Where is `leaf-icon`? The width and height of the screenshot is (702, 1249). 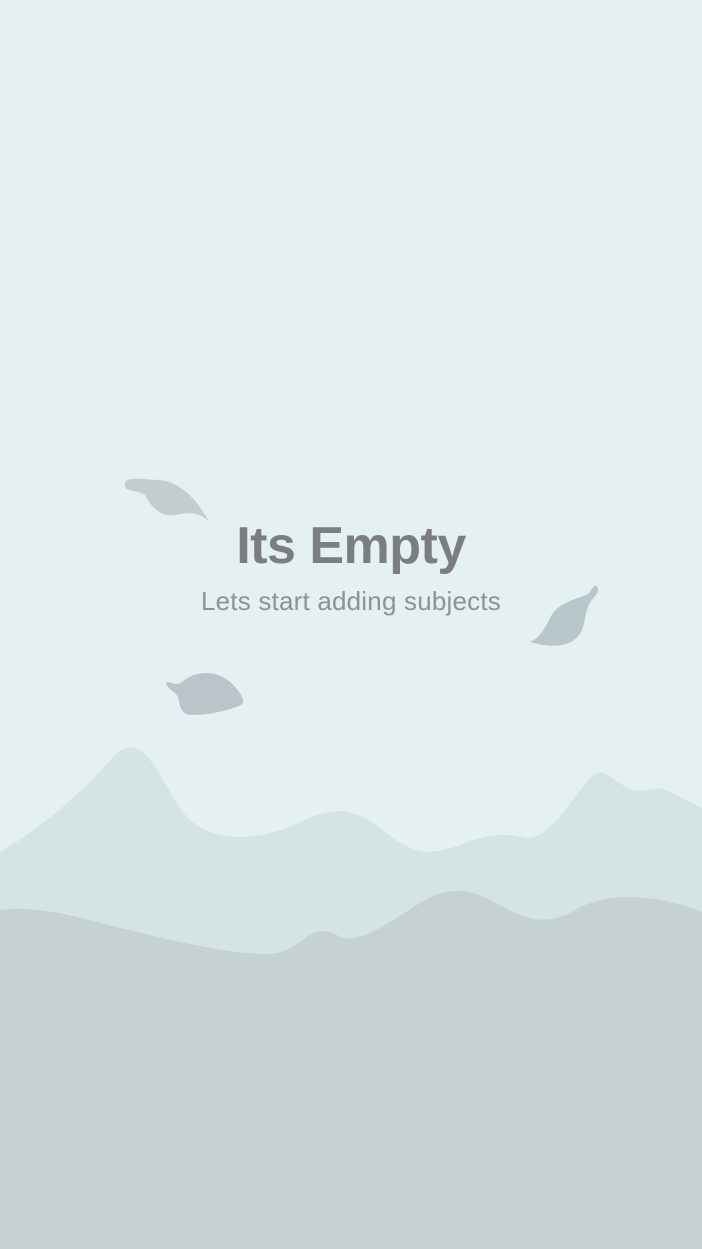 leaf-icon is located at coordinates (205, 693).